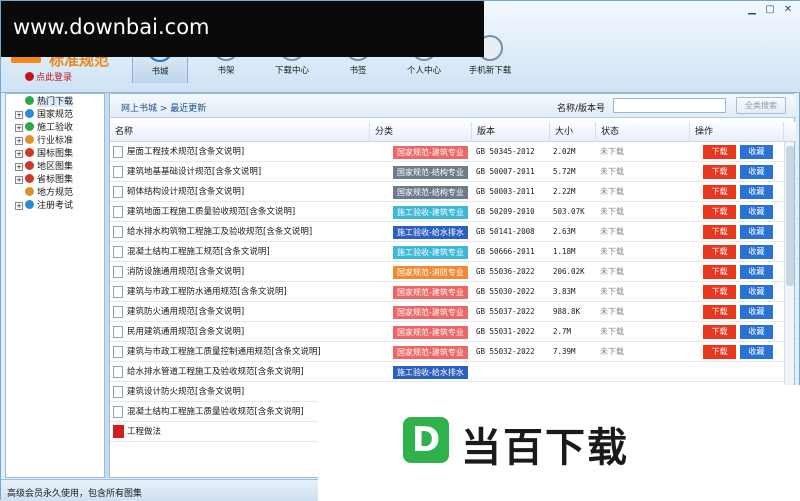 The height and width of the screenshot is (501, 800). I want to click on tree-item-label: 行业标准, so click(55, 141).